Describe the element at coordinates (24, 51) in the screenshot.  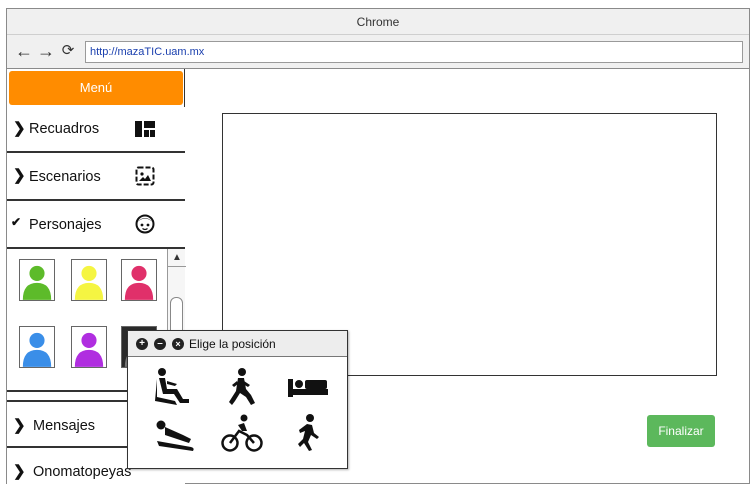
I see `arrow-left-icon: ←` at that location.